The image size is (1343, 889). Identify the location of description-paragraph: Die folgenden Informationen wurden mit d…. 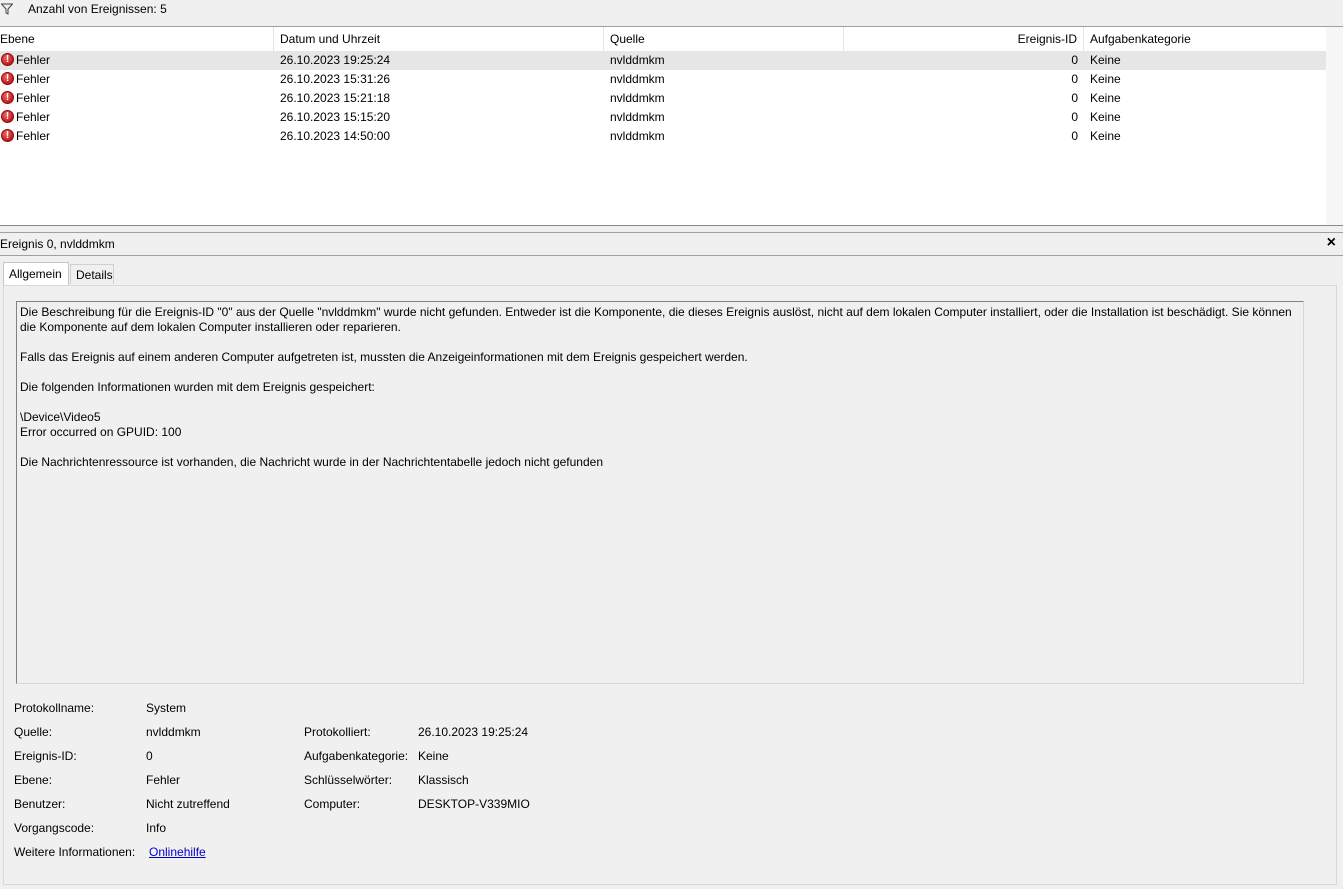
(197, 387).